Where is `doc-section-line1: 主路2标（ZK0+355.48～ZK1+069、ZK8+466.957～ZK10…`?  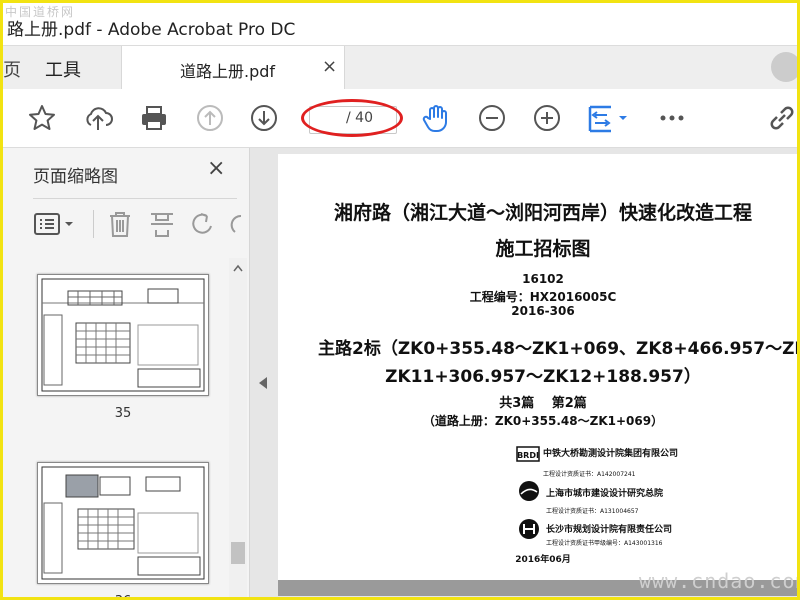 doc-section-line1: 主路2标（ZK0+355.48～ZK1+069、ZK8+466.957～ZK10… is located at coordinates (557, 349).